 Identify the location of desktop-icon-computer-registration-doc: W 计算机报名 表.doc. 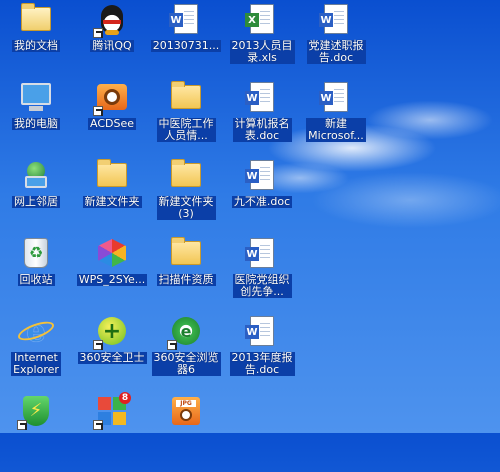
(262, 119).